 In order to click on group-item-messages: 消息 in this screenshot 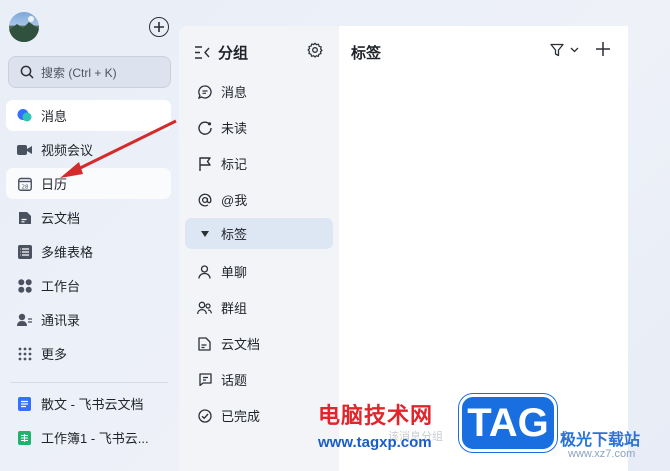, I will do `click(259, 91)`.